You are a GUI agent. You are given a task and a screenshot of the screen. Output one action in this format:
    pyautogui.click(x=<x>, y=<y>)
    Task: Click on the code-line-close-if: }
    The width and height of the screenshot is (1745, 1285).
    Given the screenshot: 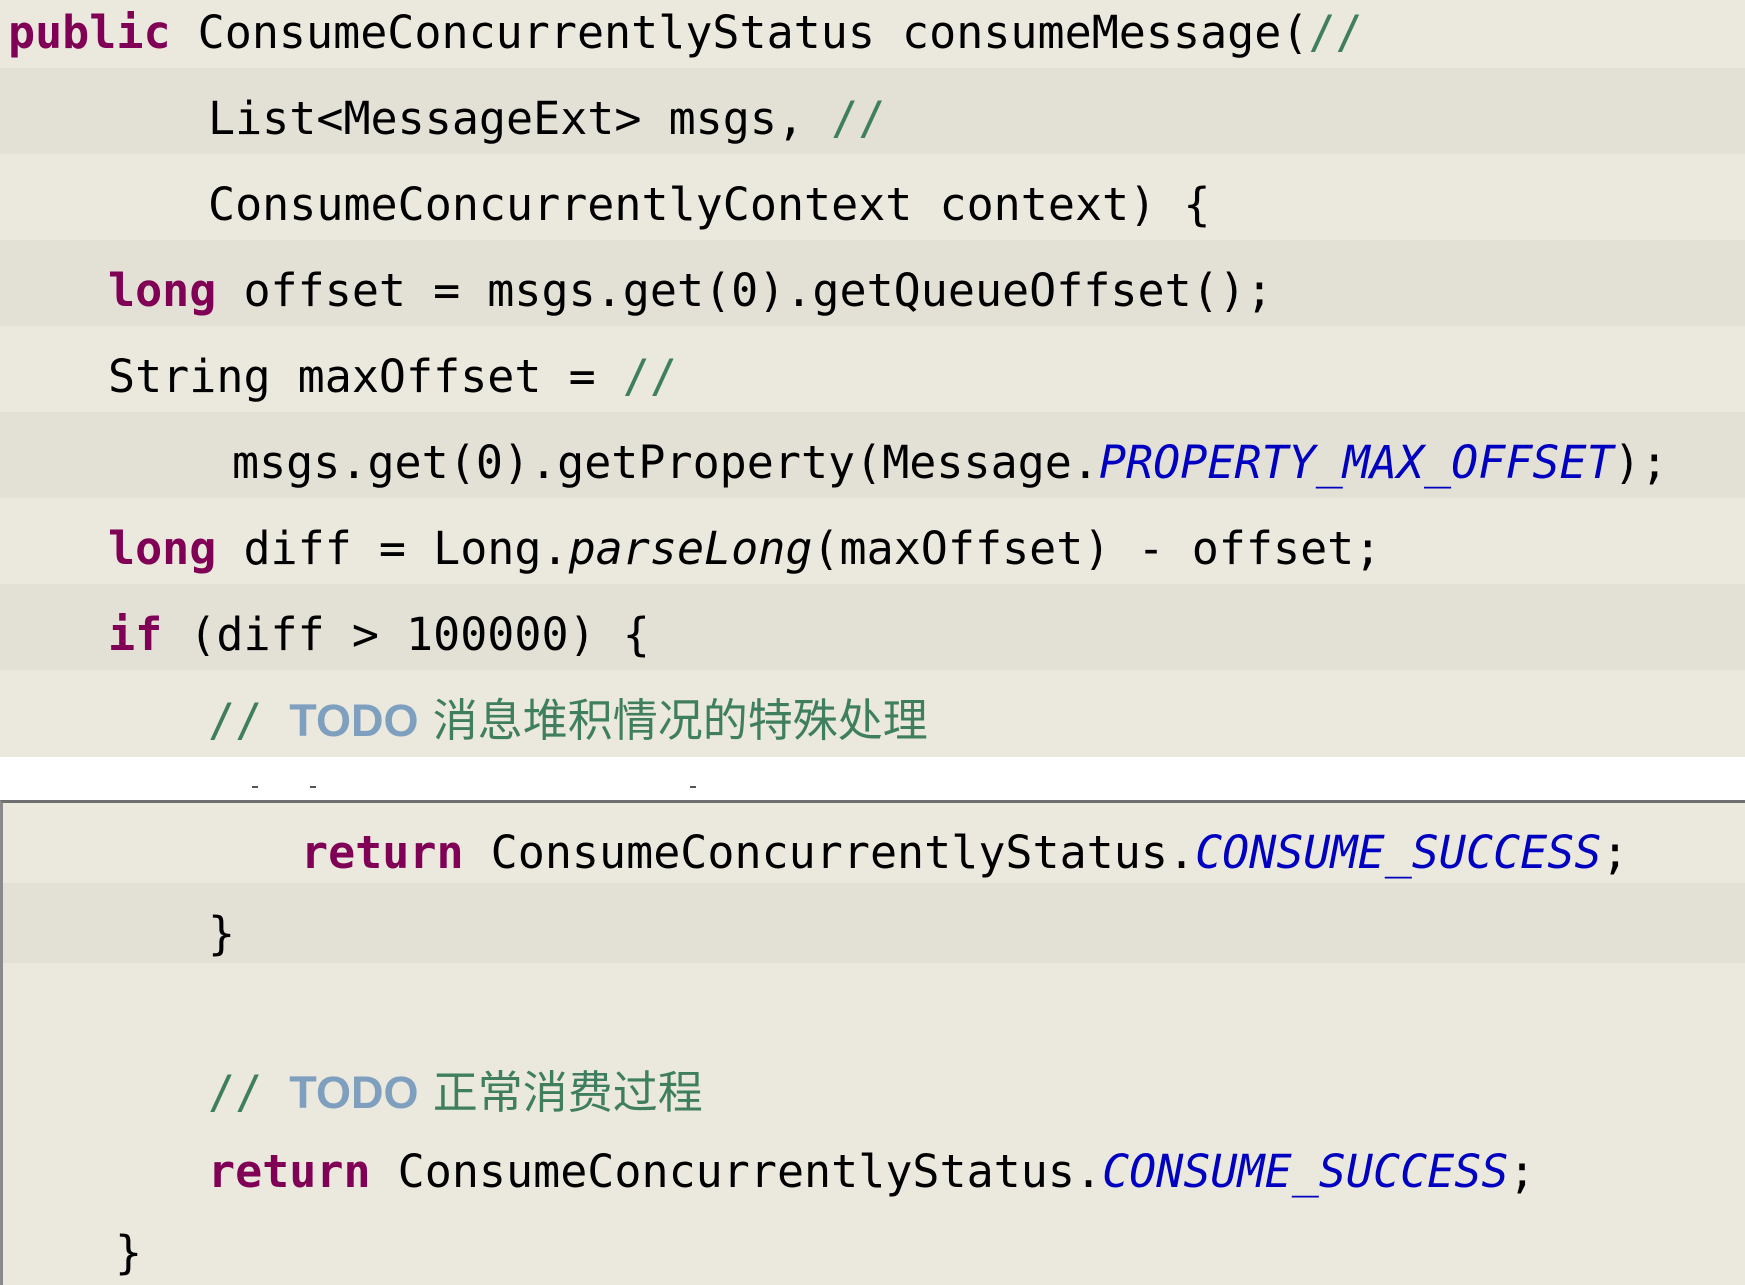 What is the action you would take?
    pyautogui.click(x=221, y=933)
    